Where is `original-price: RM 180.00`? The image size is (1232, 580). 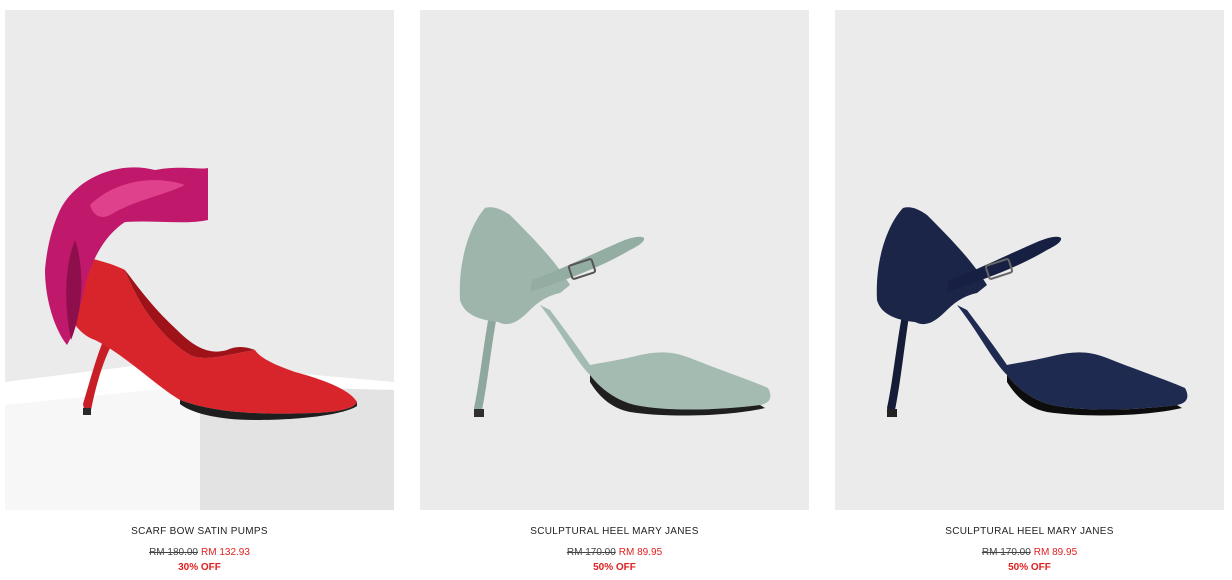
original-price: RM 180.00 is located at coordinates (173, 552).